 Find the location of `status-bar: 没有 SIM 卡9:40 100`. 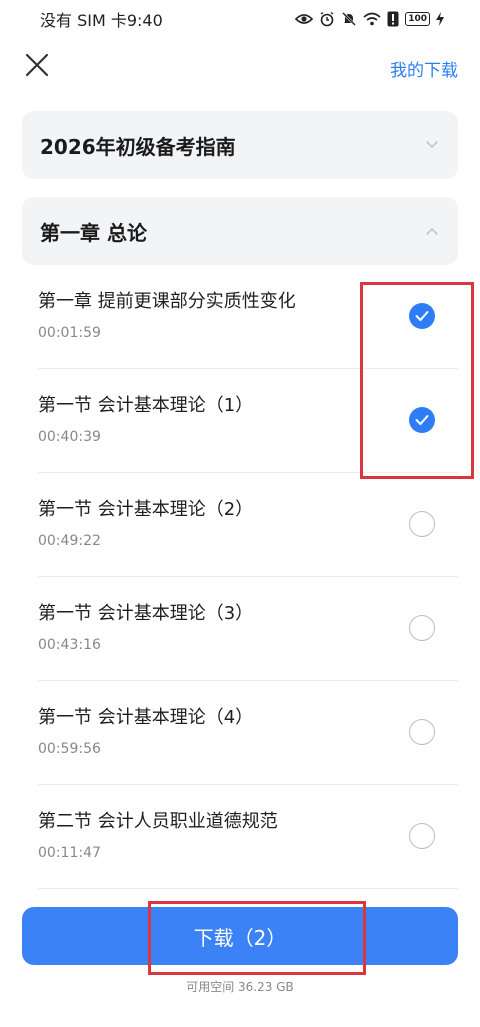

status-bar: 没有 SIM 卡9:40 100 is located at coordinates (240, 19).